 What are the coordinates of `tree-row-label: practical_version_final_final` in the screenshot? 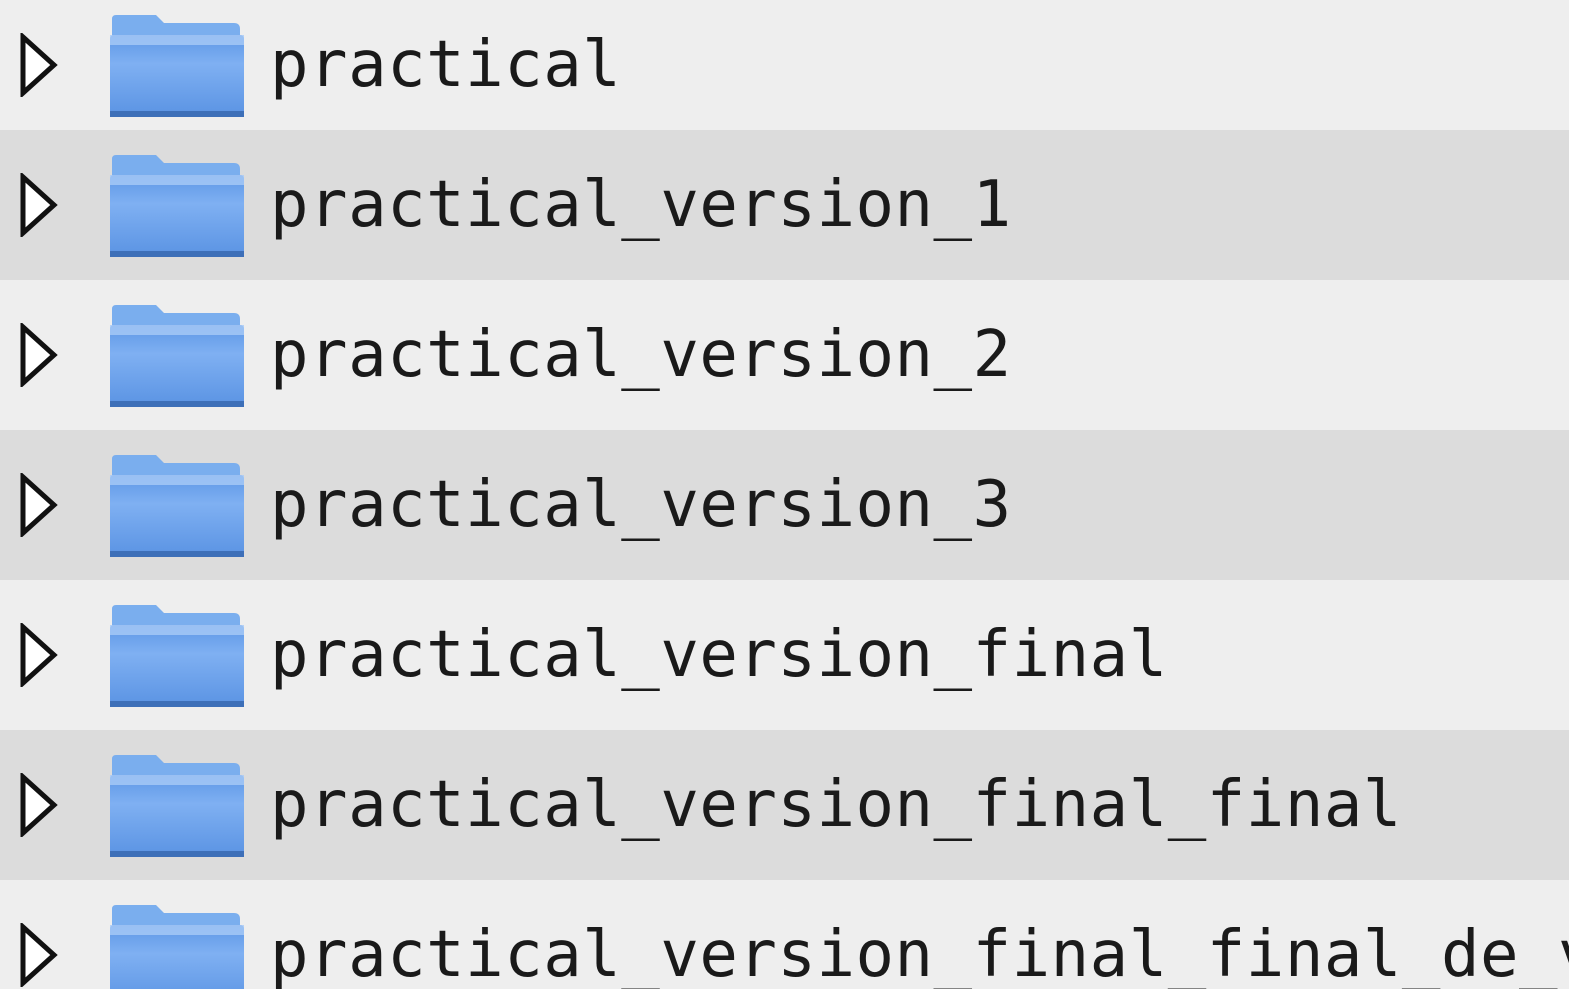 It's located at (836, 805).